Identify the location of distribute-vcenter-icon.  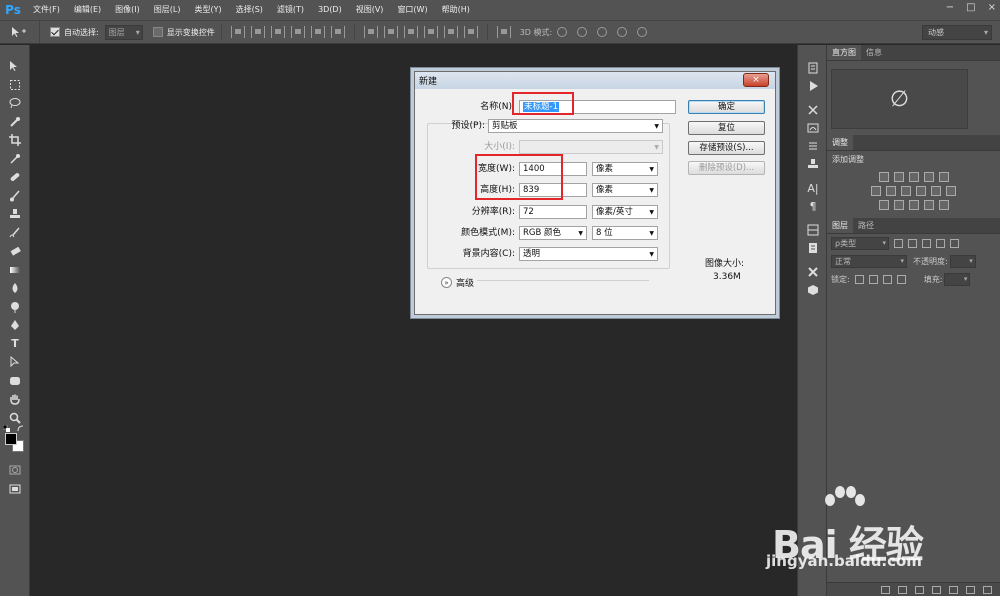
(390, 32).